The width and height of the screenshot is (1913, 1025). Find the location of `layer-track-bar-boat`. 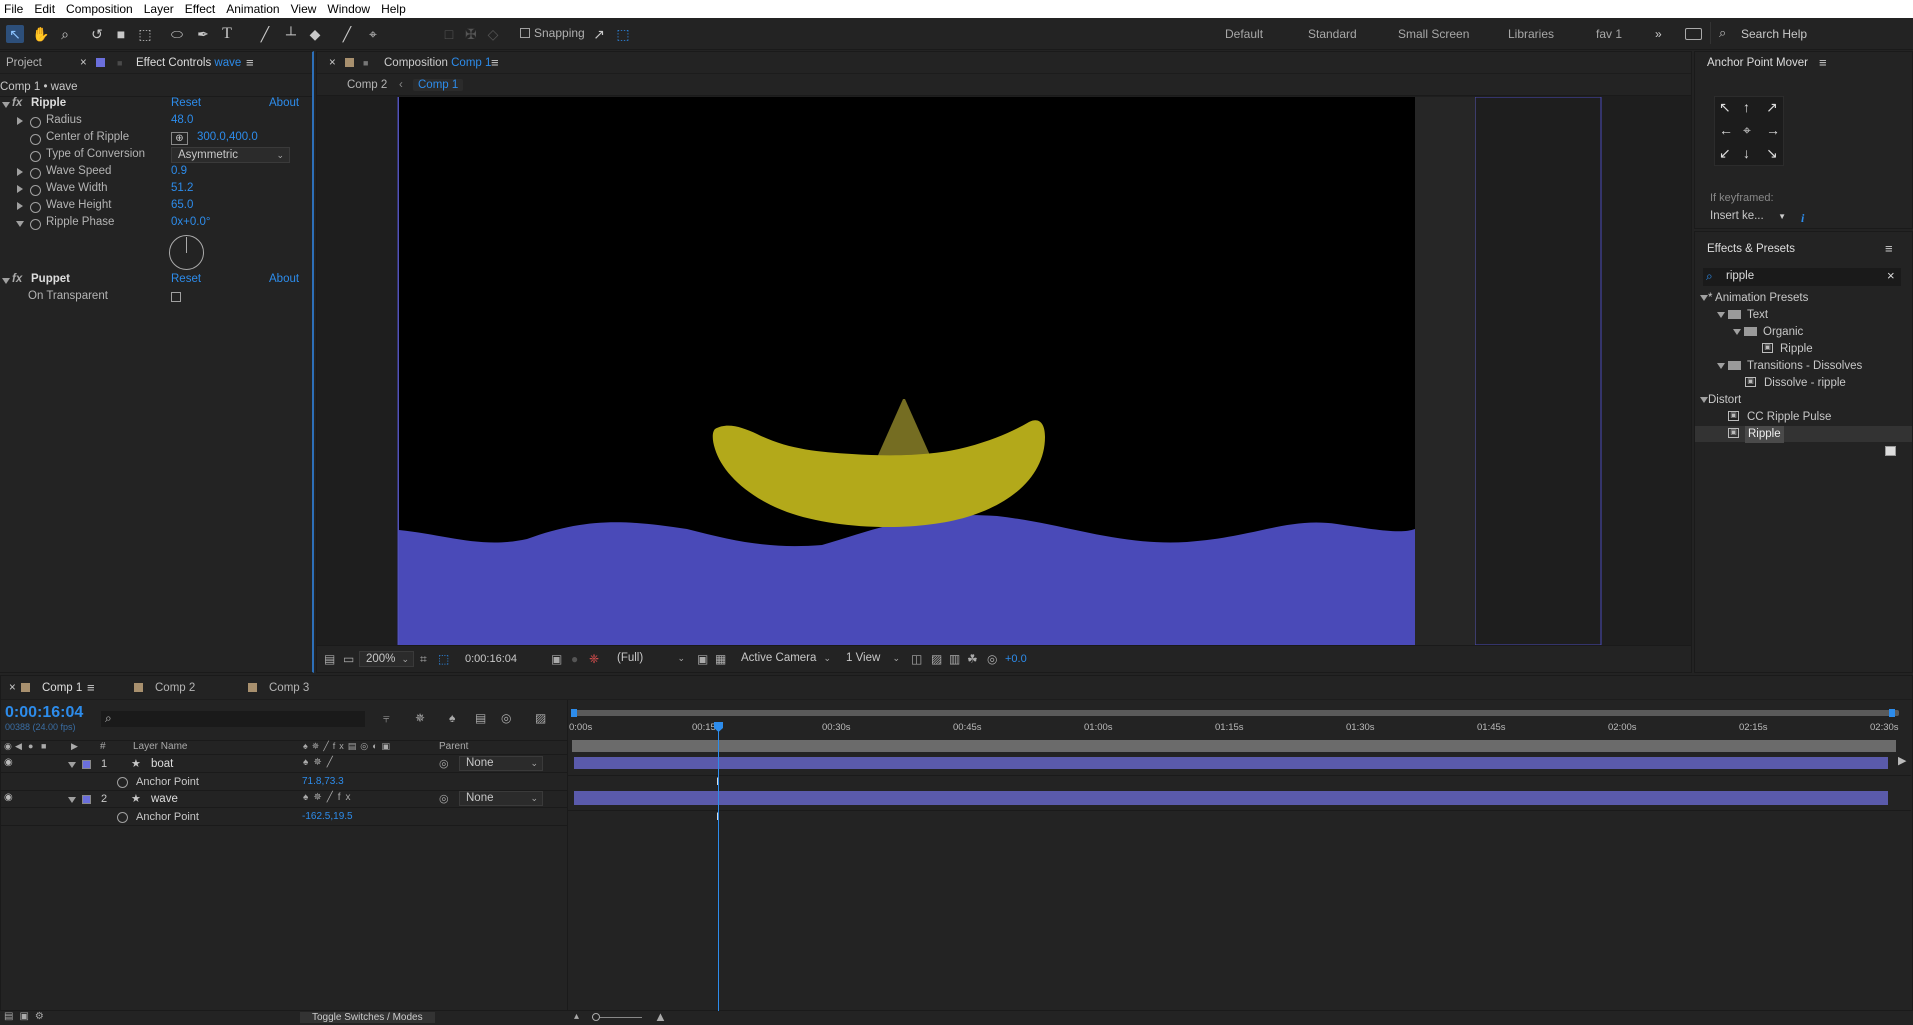

layer-track-bar-boat is located at coordinates (1231, 763).